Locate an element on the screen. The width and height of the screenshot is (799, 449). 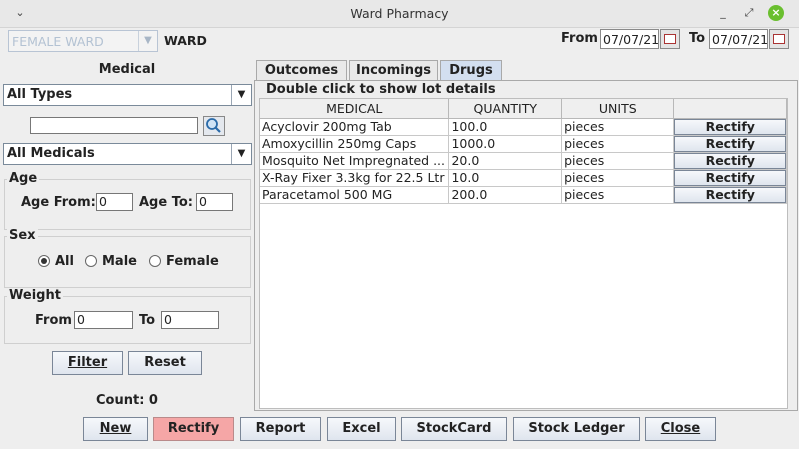
column-header-quantity: QUANTITY is located at coordinates (505, 109).